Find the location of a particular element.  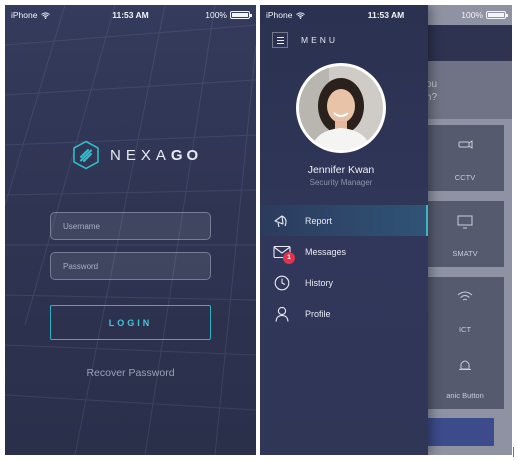

tile-label: SMATV is located at coordinates (465, 253).